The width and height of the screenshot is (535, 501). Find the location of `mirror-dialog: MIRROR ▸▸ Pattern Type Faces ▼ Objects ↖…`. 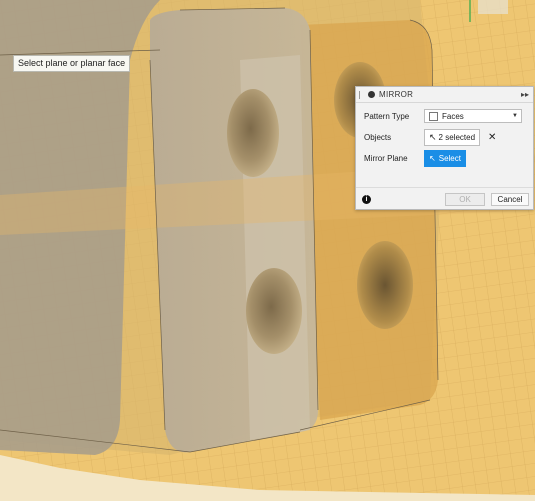

mirror-dialog: MIRROR ▸▸ Pattern Type Faces ▼ Objects ↖… is located at coordinates (444, 148).